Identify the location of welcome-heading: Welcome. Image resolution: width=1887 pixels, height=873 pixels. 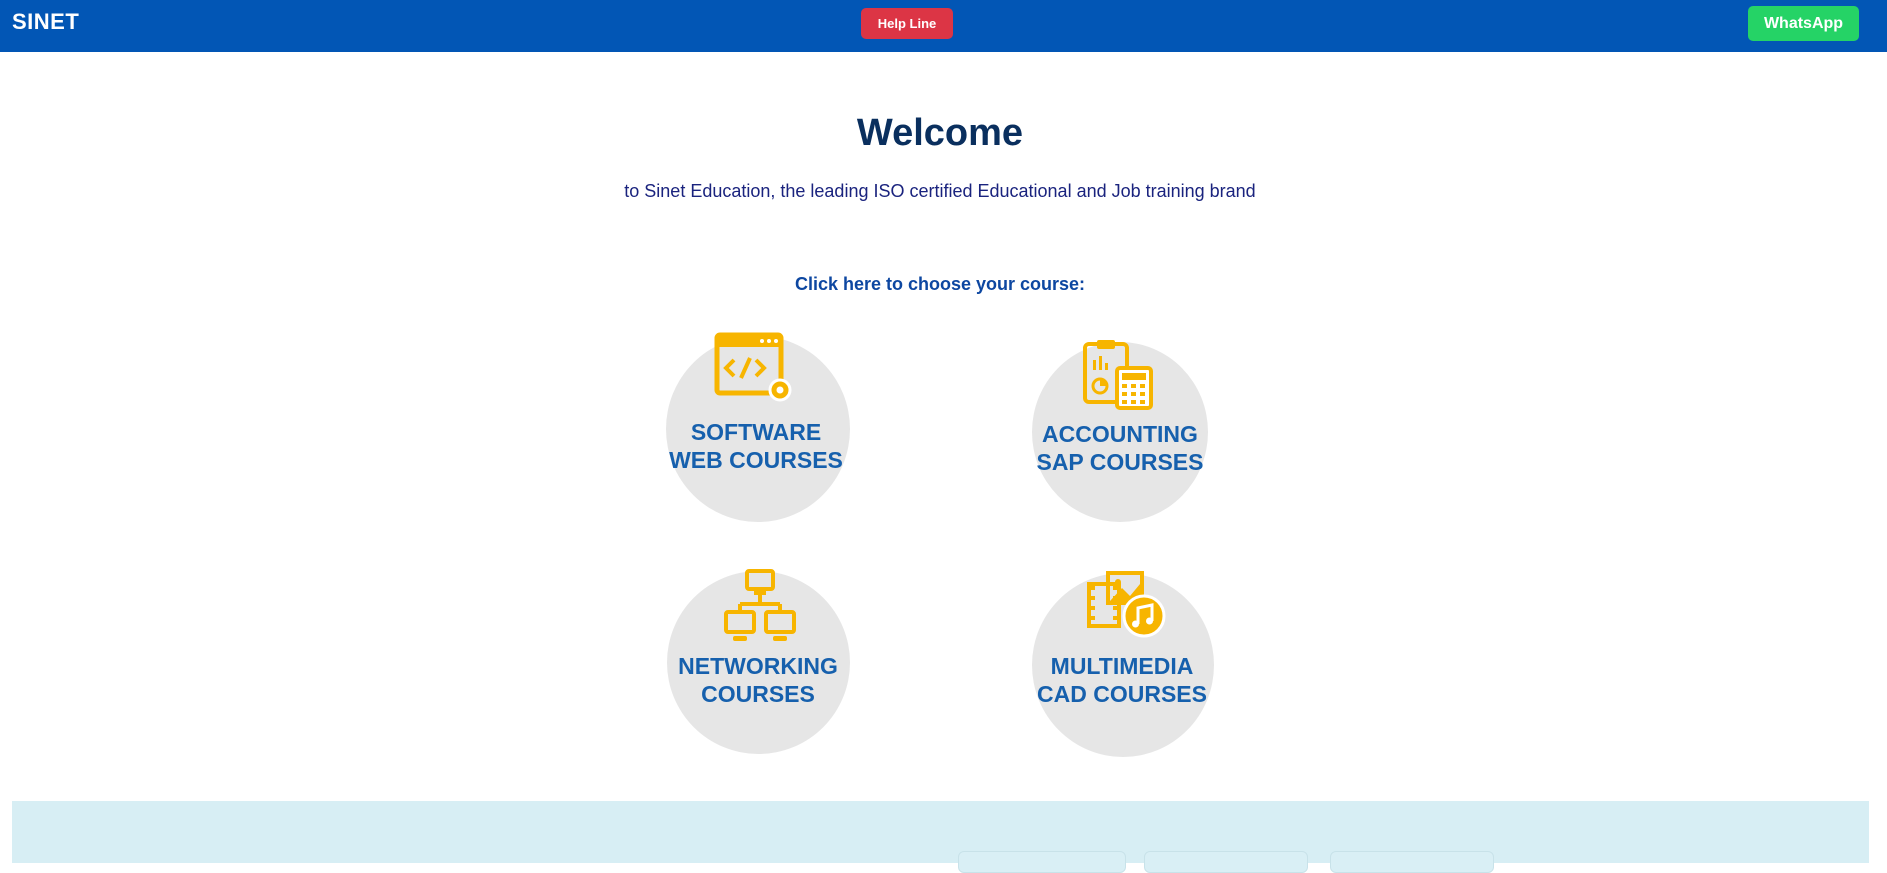
(940, 133).